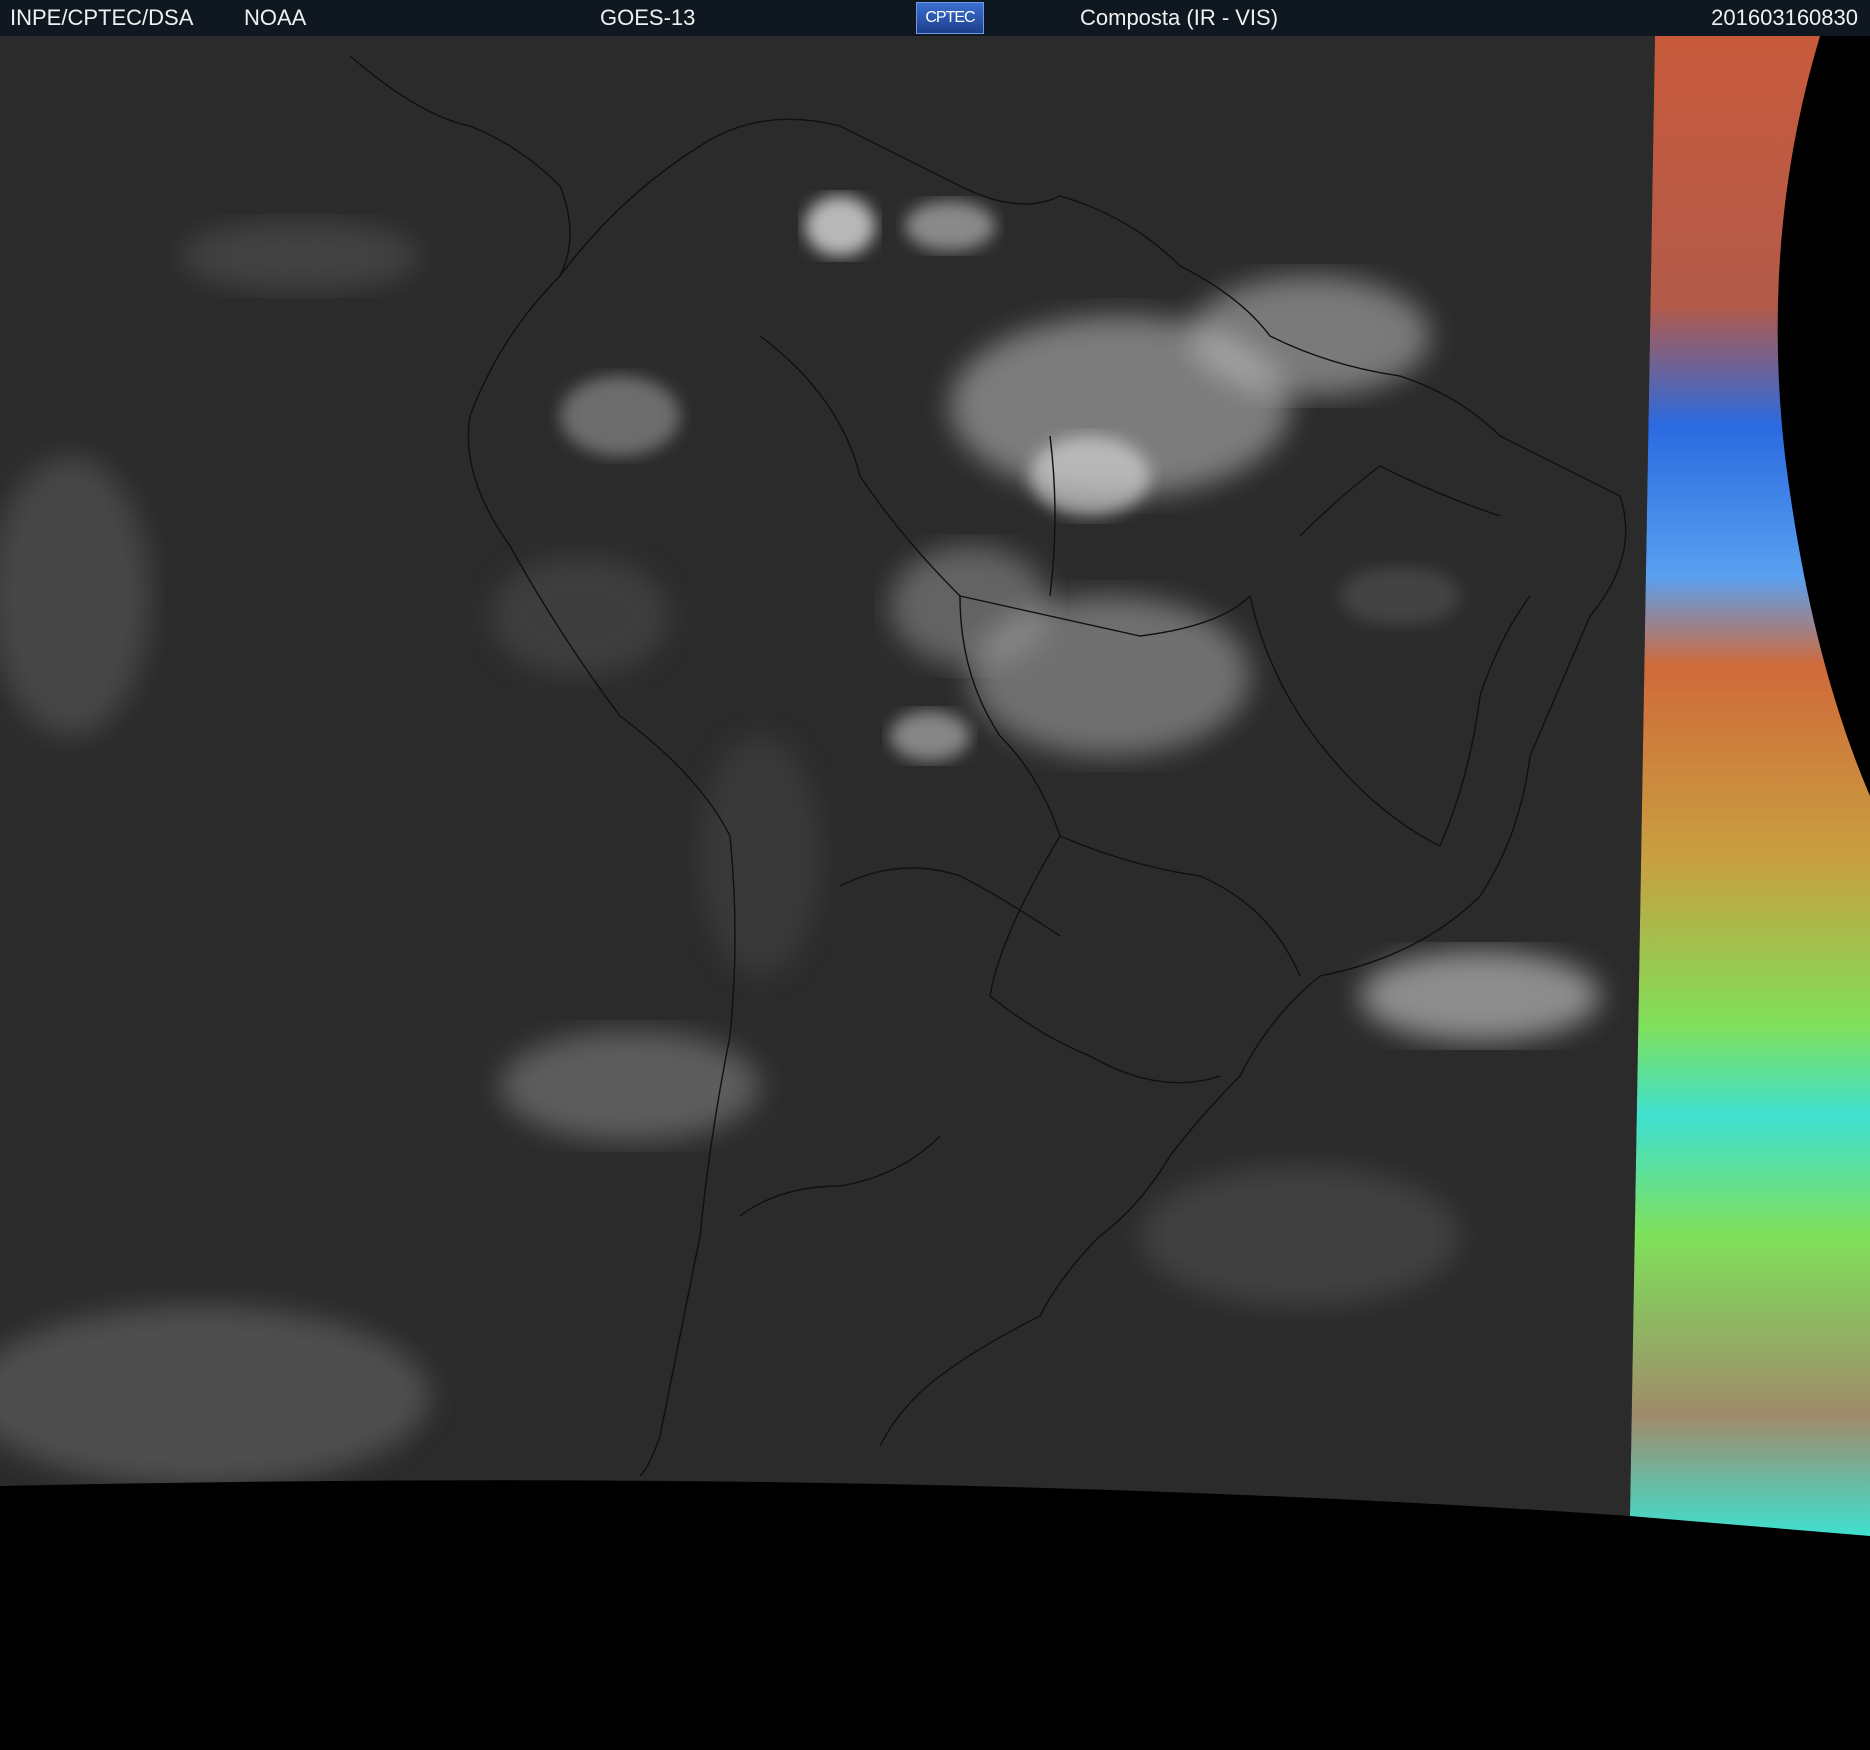  What do you see at coordinates (1784, 17) in the screenshot?
I see `timestamp-label: 201603160830` at bounding box center [1784, 17].